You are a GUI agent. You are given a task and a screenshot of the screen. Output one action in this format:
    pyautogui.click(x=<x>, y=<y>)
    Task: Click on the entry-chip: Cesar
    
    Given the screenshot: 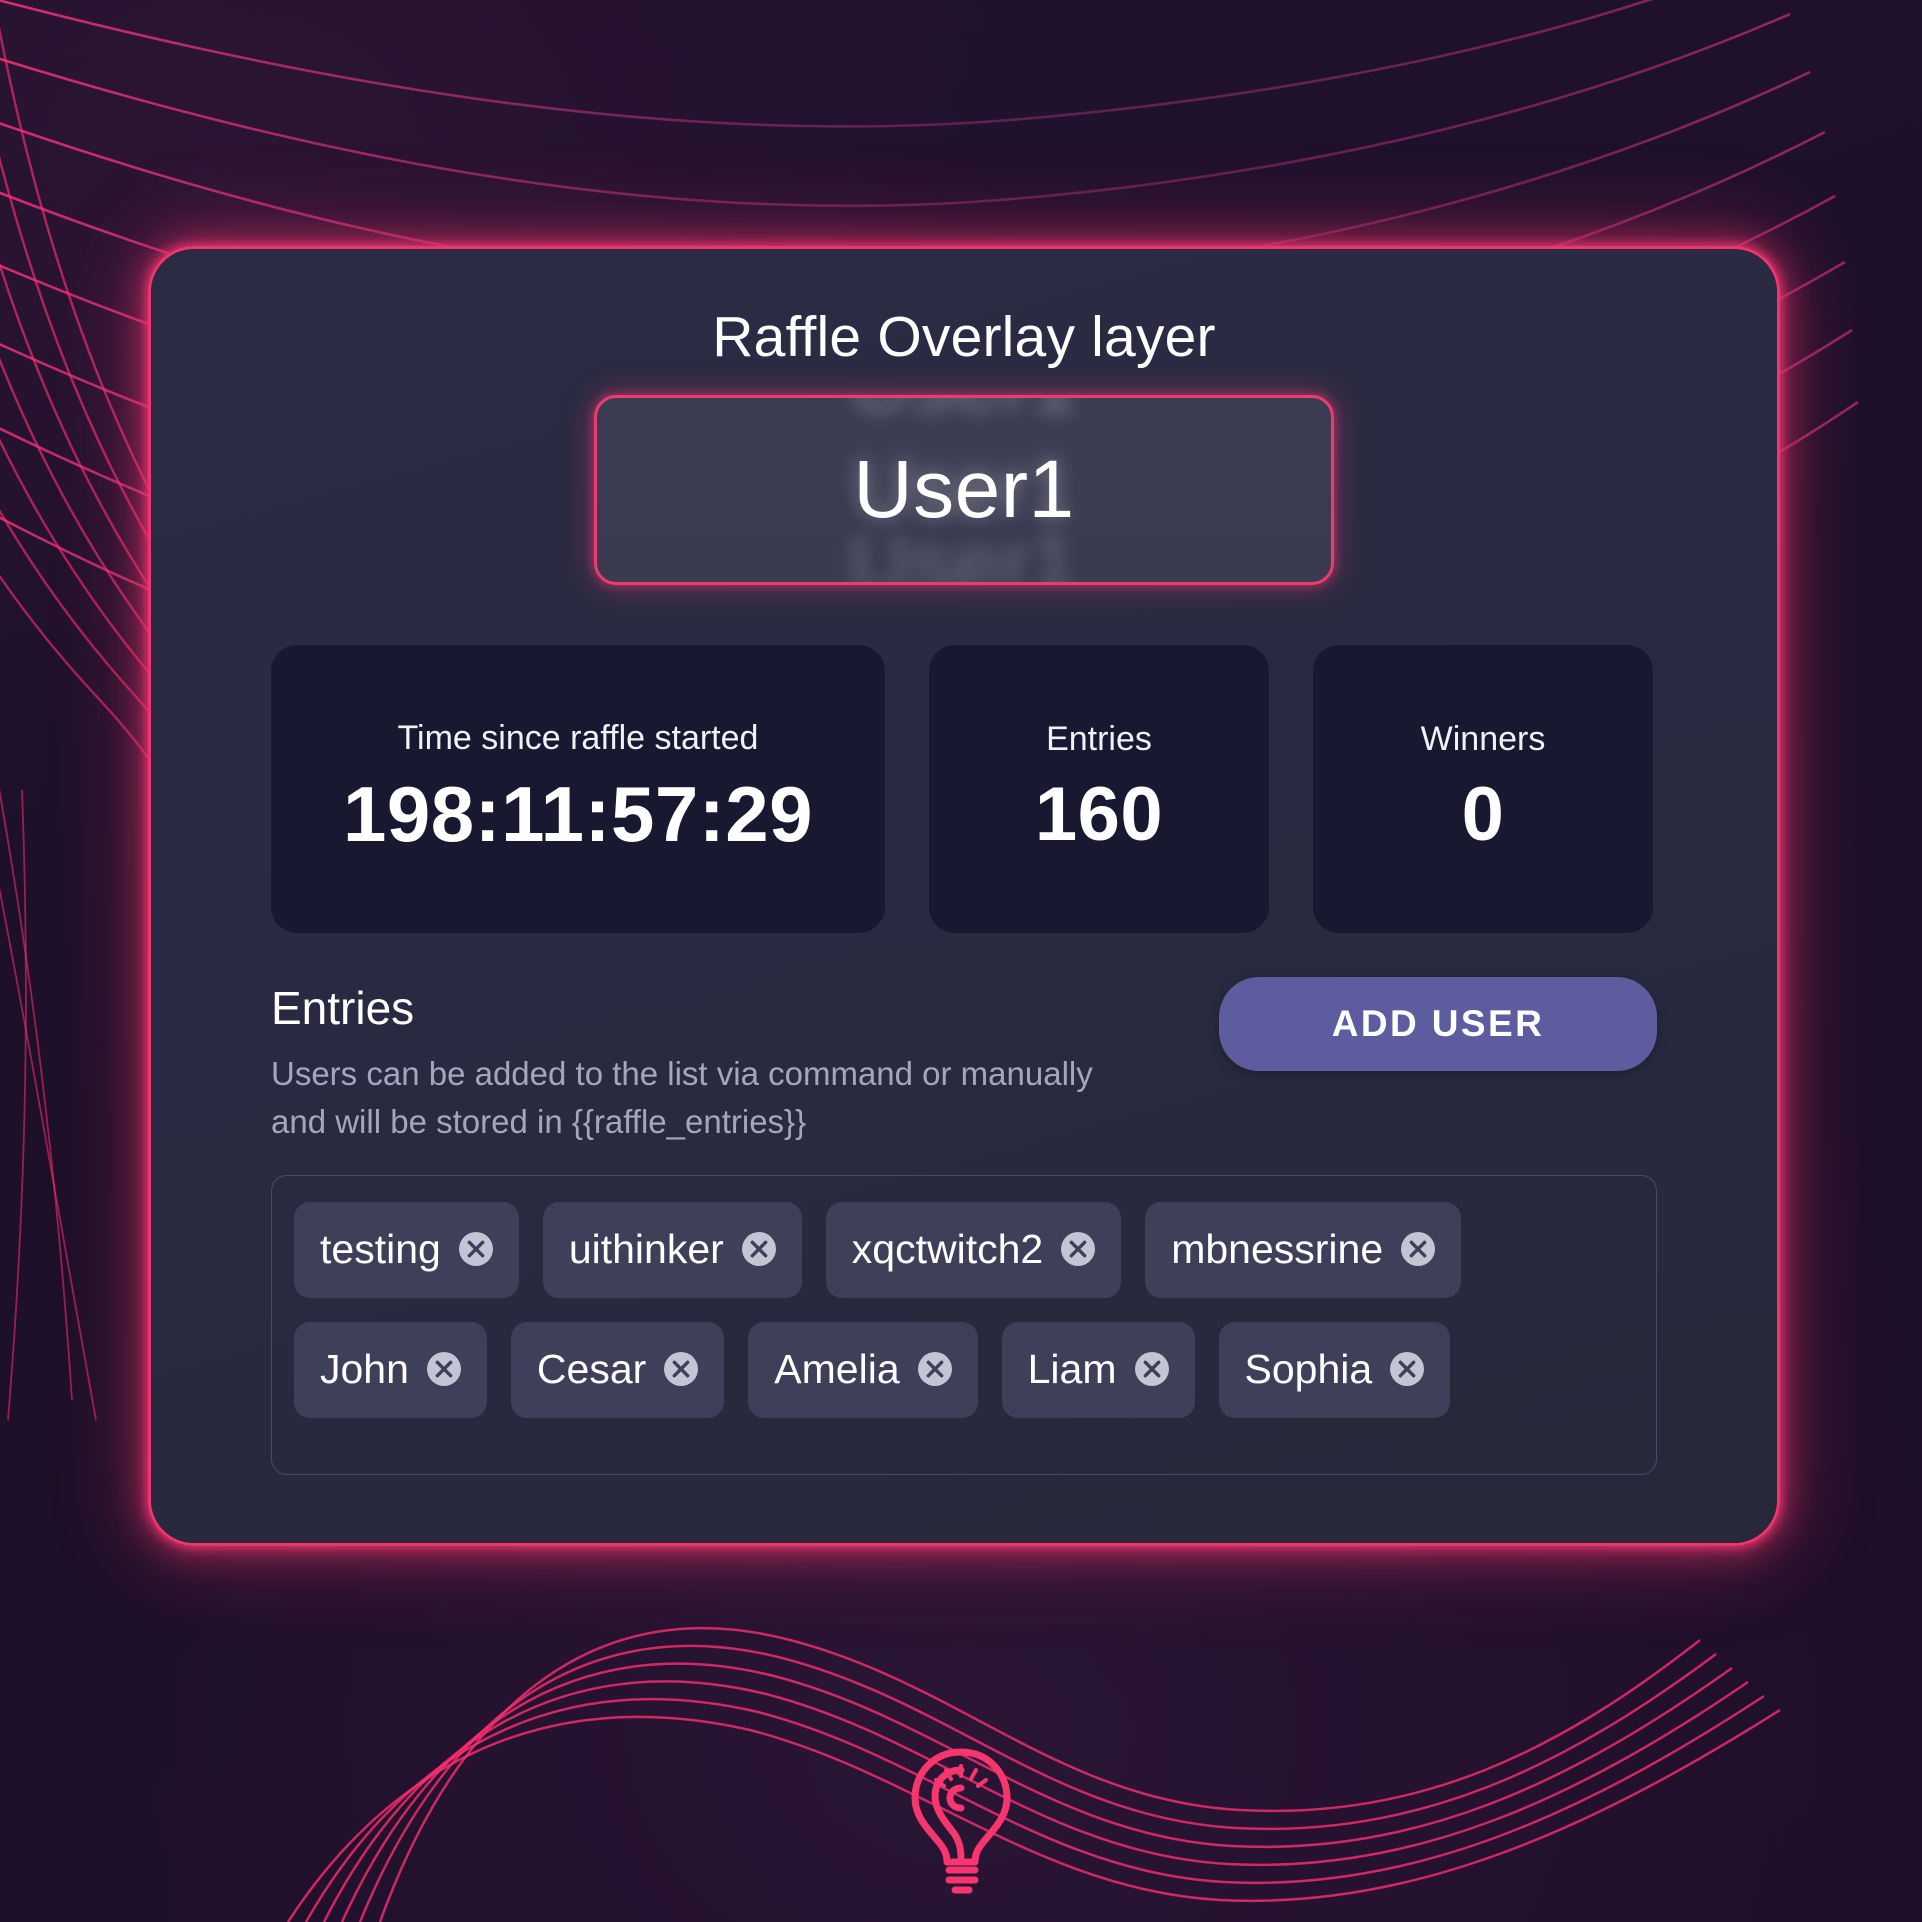 What is the action you would take?
    pyautogui.click(x=617, y=1370)
    